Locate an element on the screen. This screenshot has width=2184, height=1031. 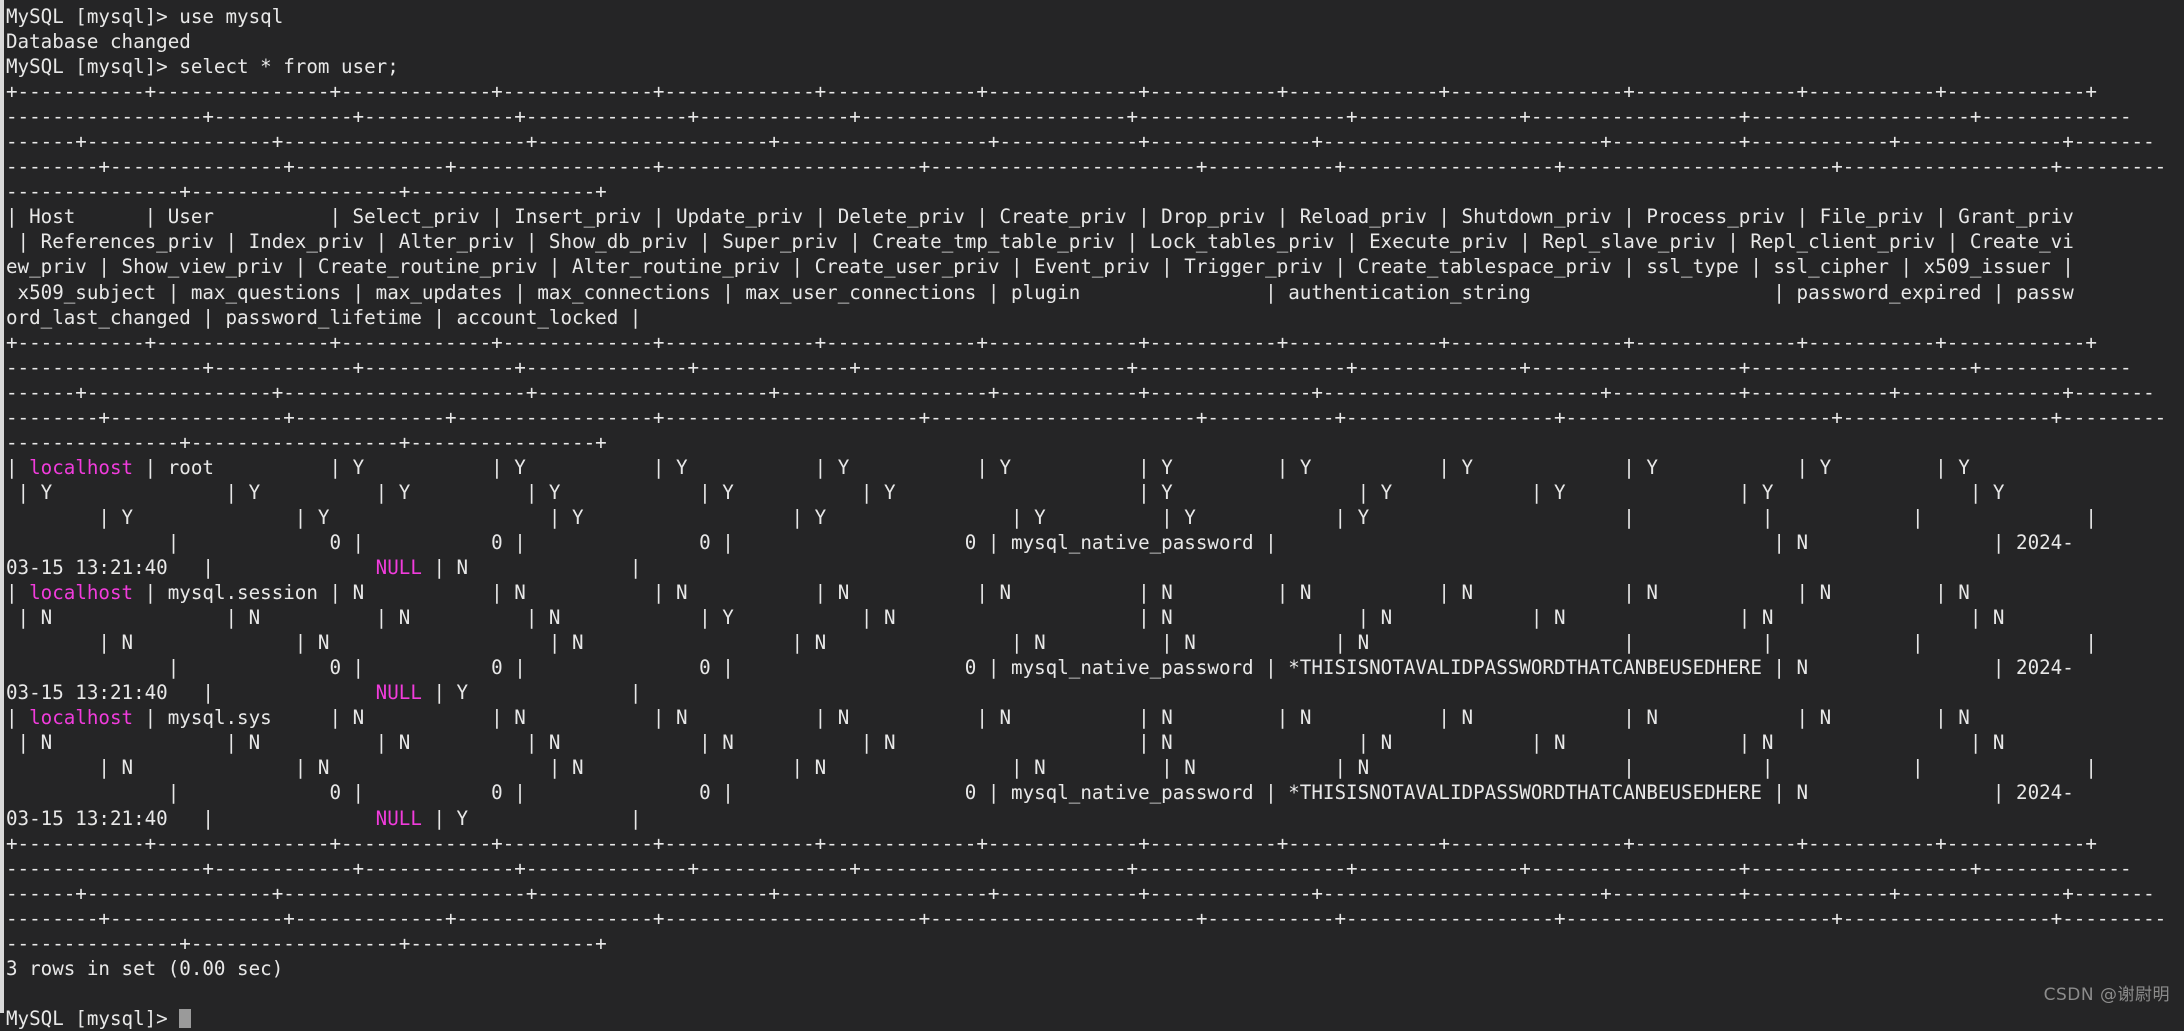
terminal-text: MySQL [mysql]> select * from user; is located at coordinates (202, 67).